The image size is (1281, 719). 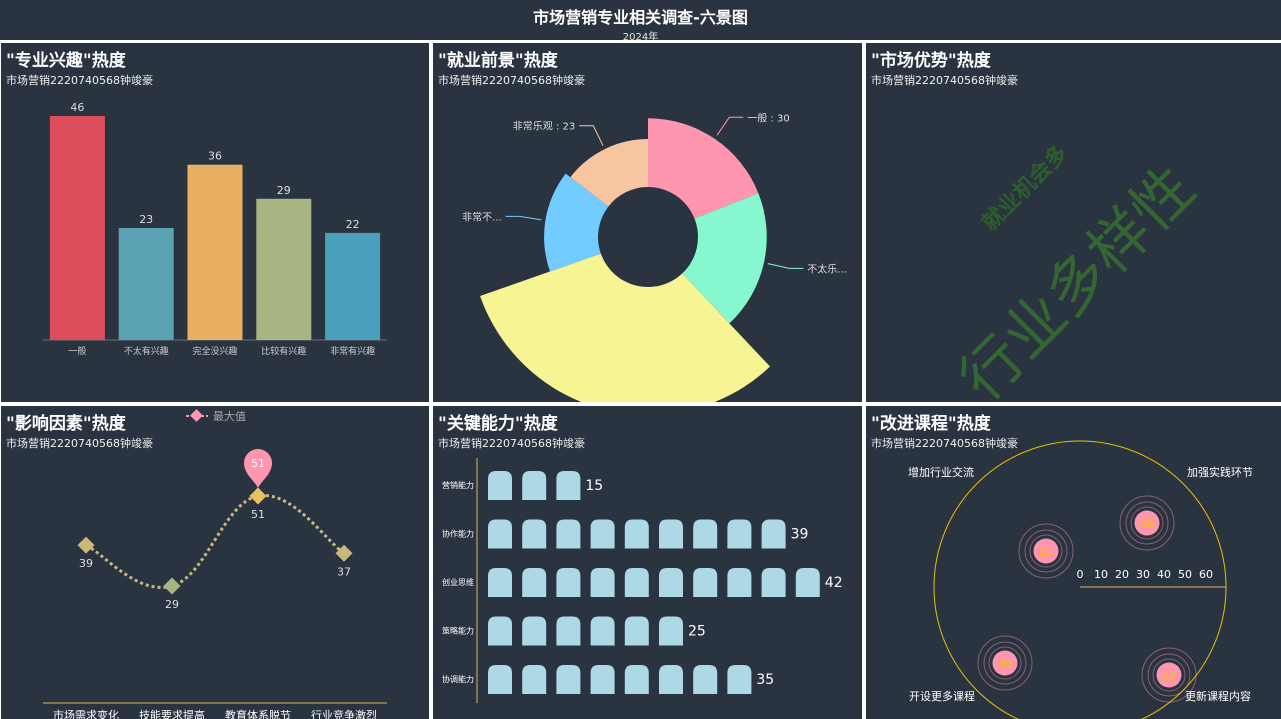 I want to click on radius-tick-label: 10, so click(x=1101, y=574).